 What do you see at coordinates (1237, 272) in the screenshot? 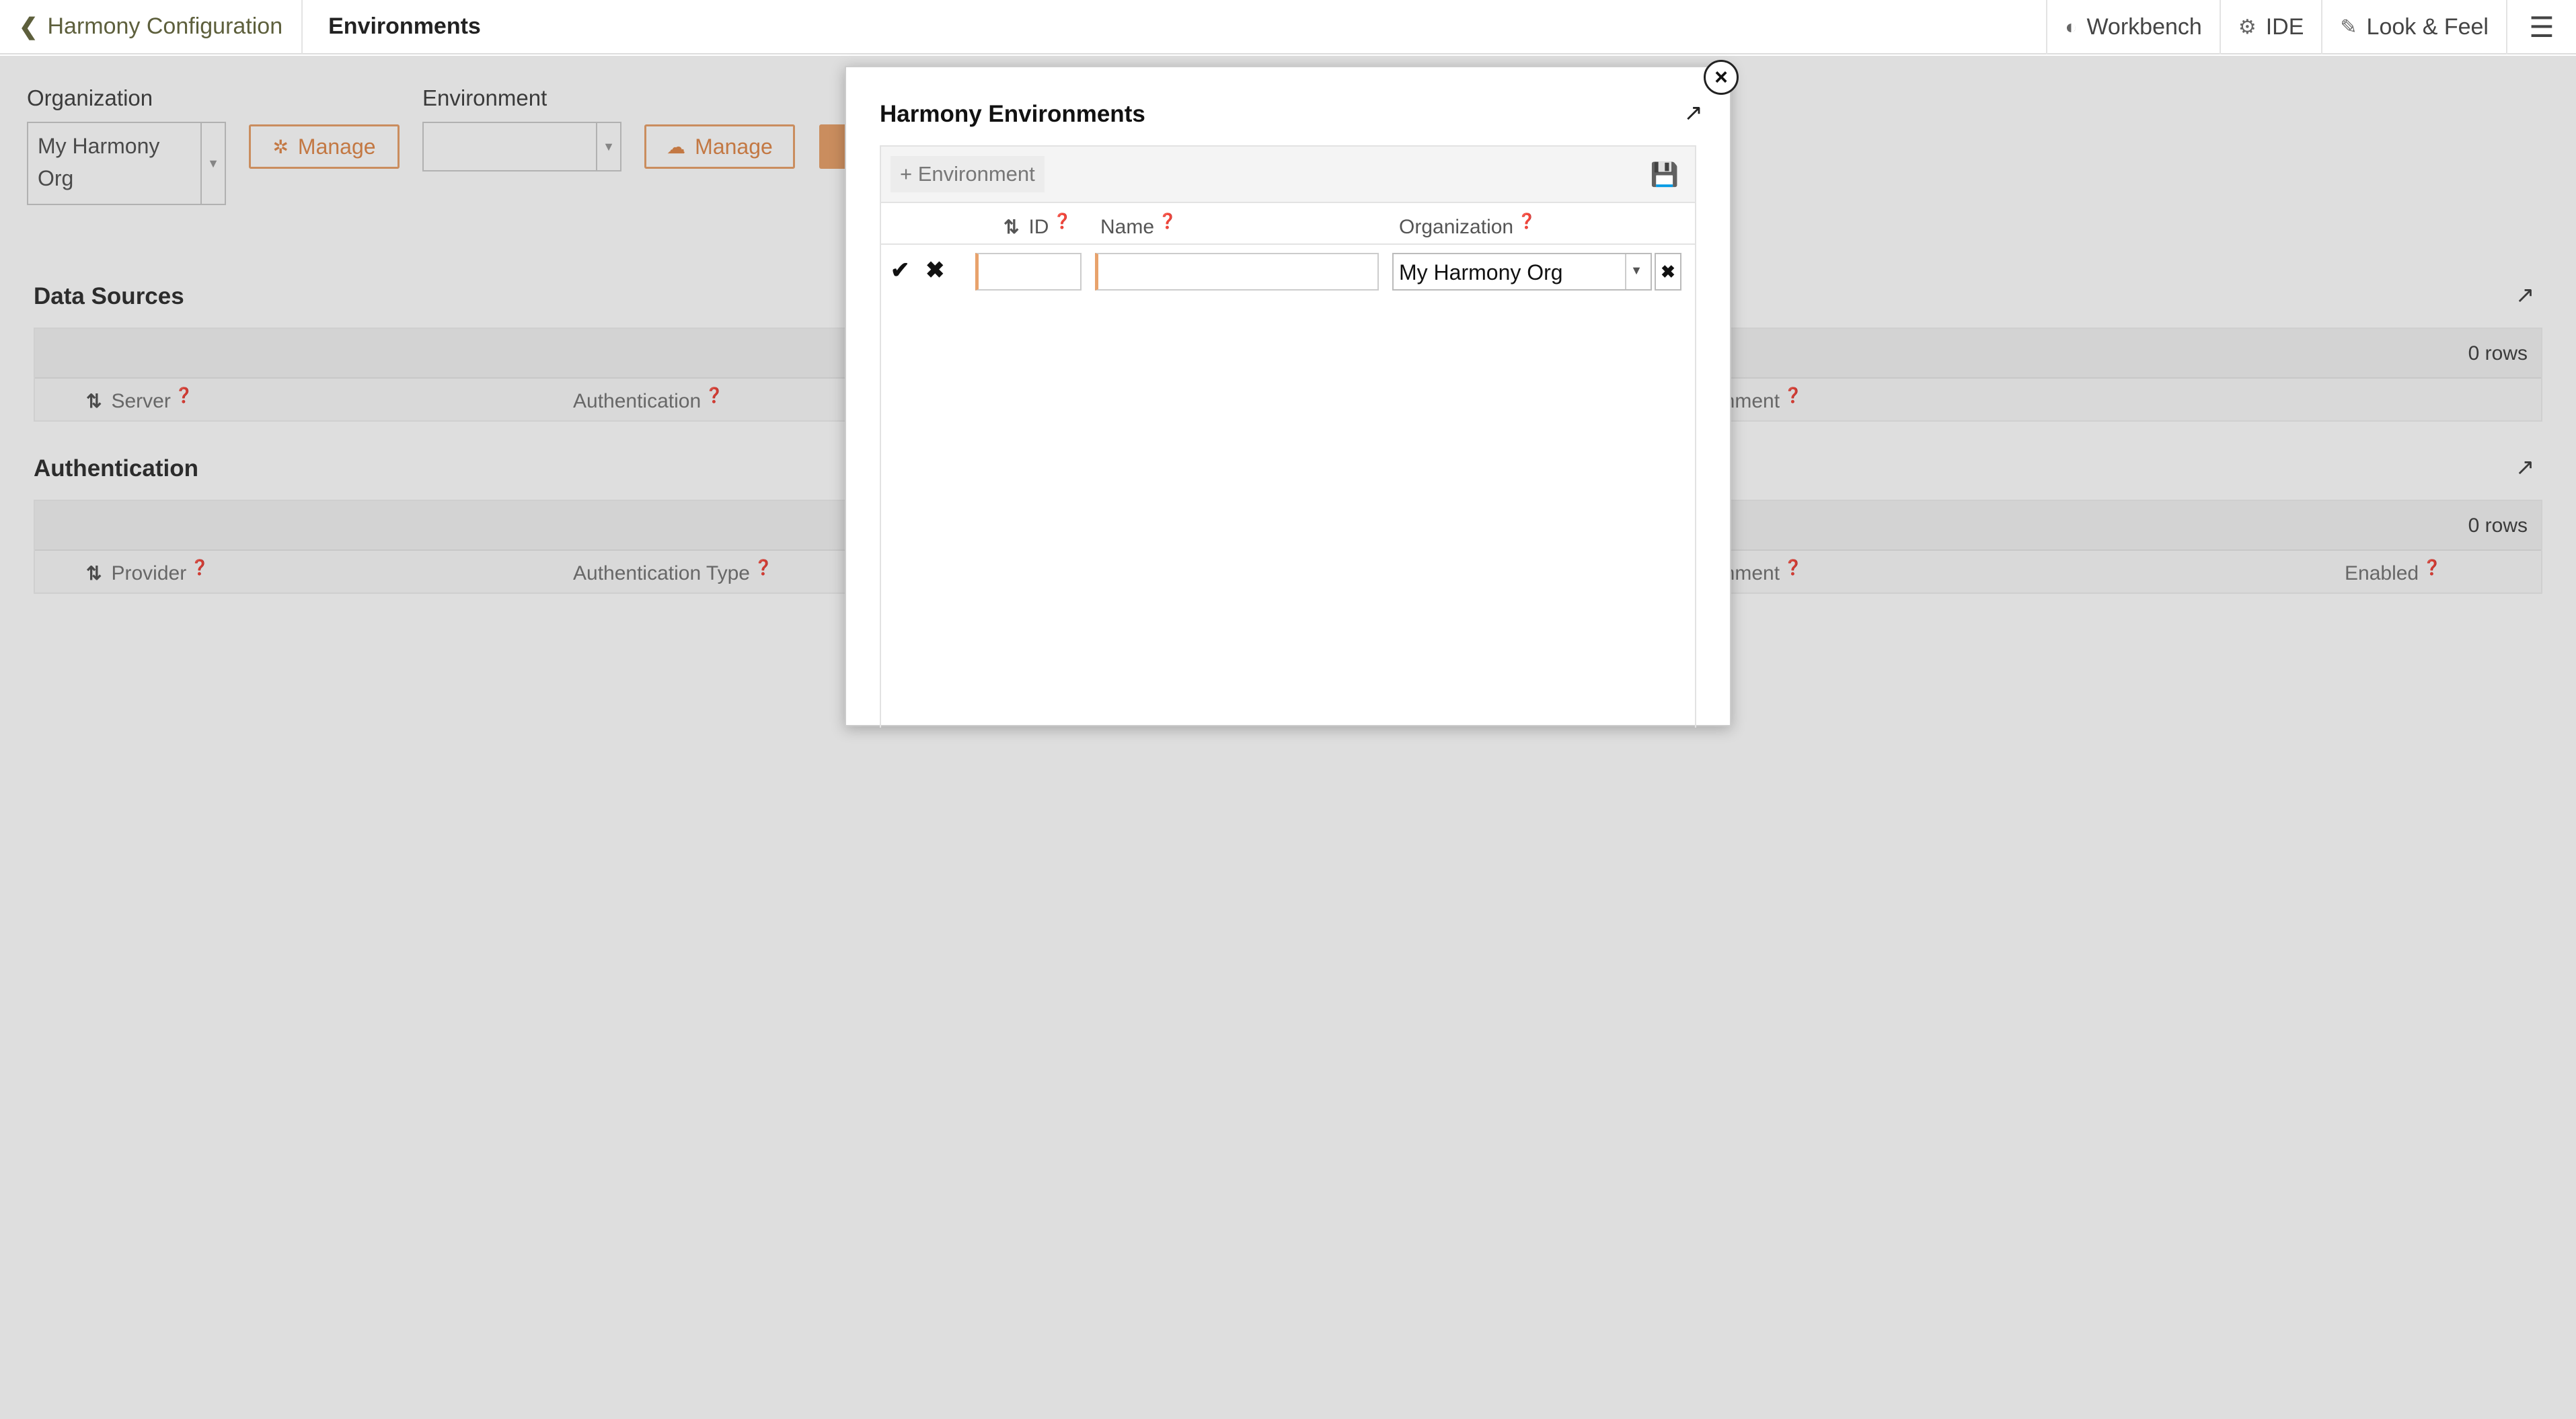
I see `name-input` at bounding box center [1237, 272].